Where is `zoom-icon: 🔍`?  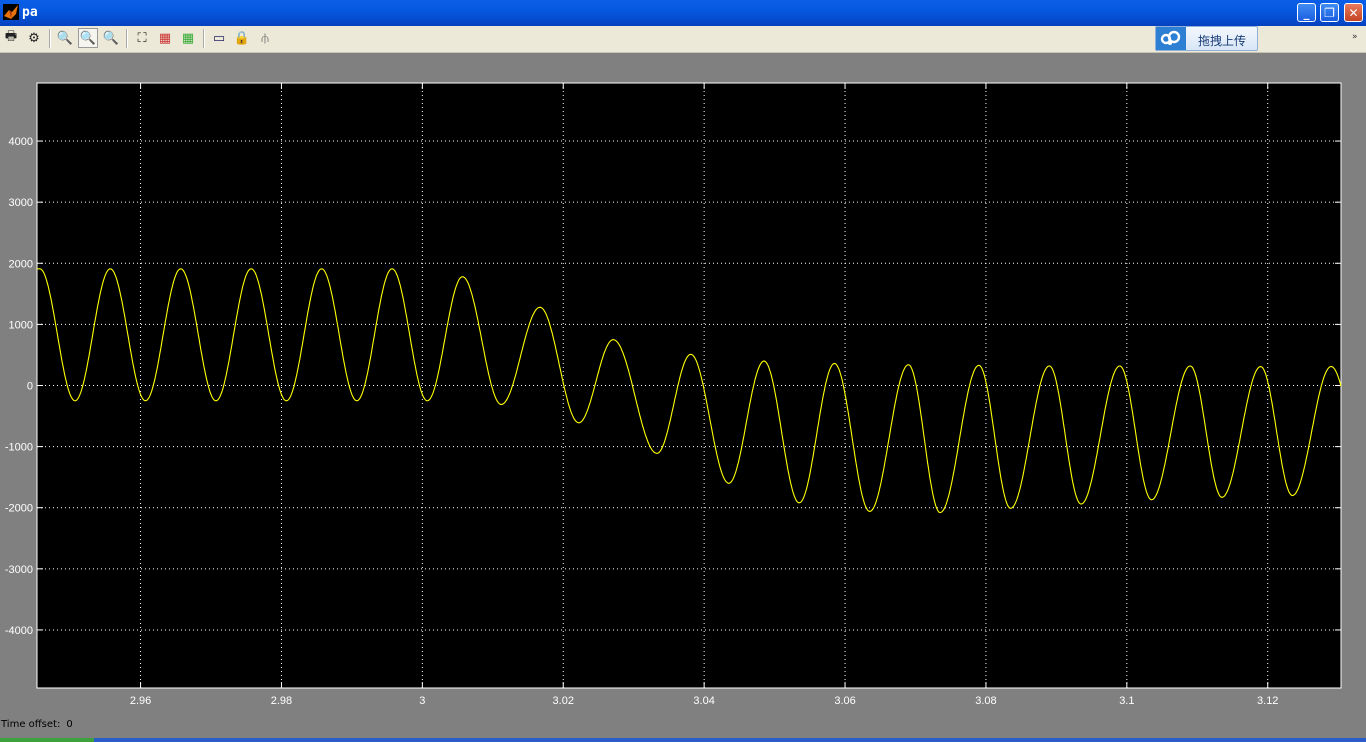
zoom-icon: 🔍 is located at coordinates (65, 38).